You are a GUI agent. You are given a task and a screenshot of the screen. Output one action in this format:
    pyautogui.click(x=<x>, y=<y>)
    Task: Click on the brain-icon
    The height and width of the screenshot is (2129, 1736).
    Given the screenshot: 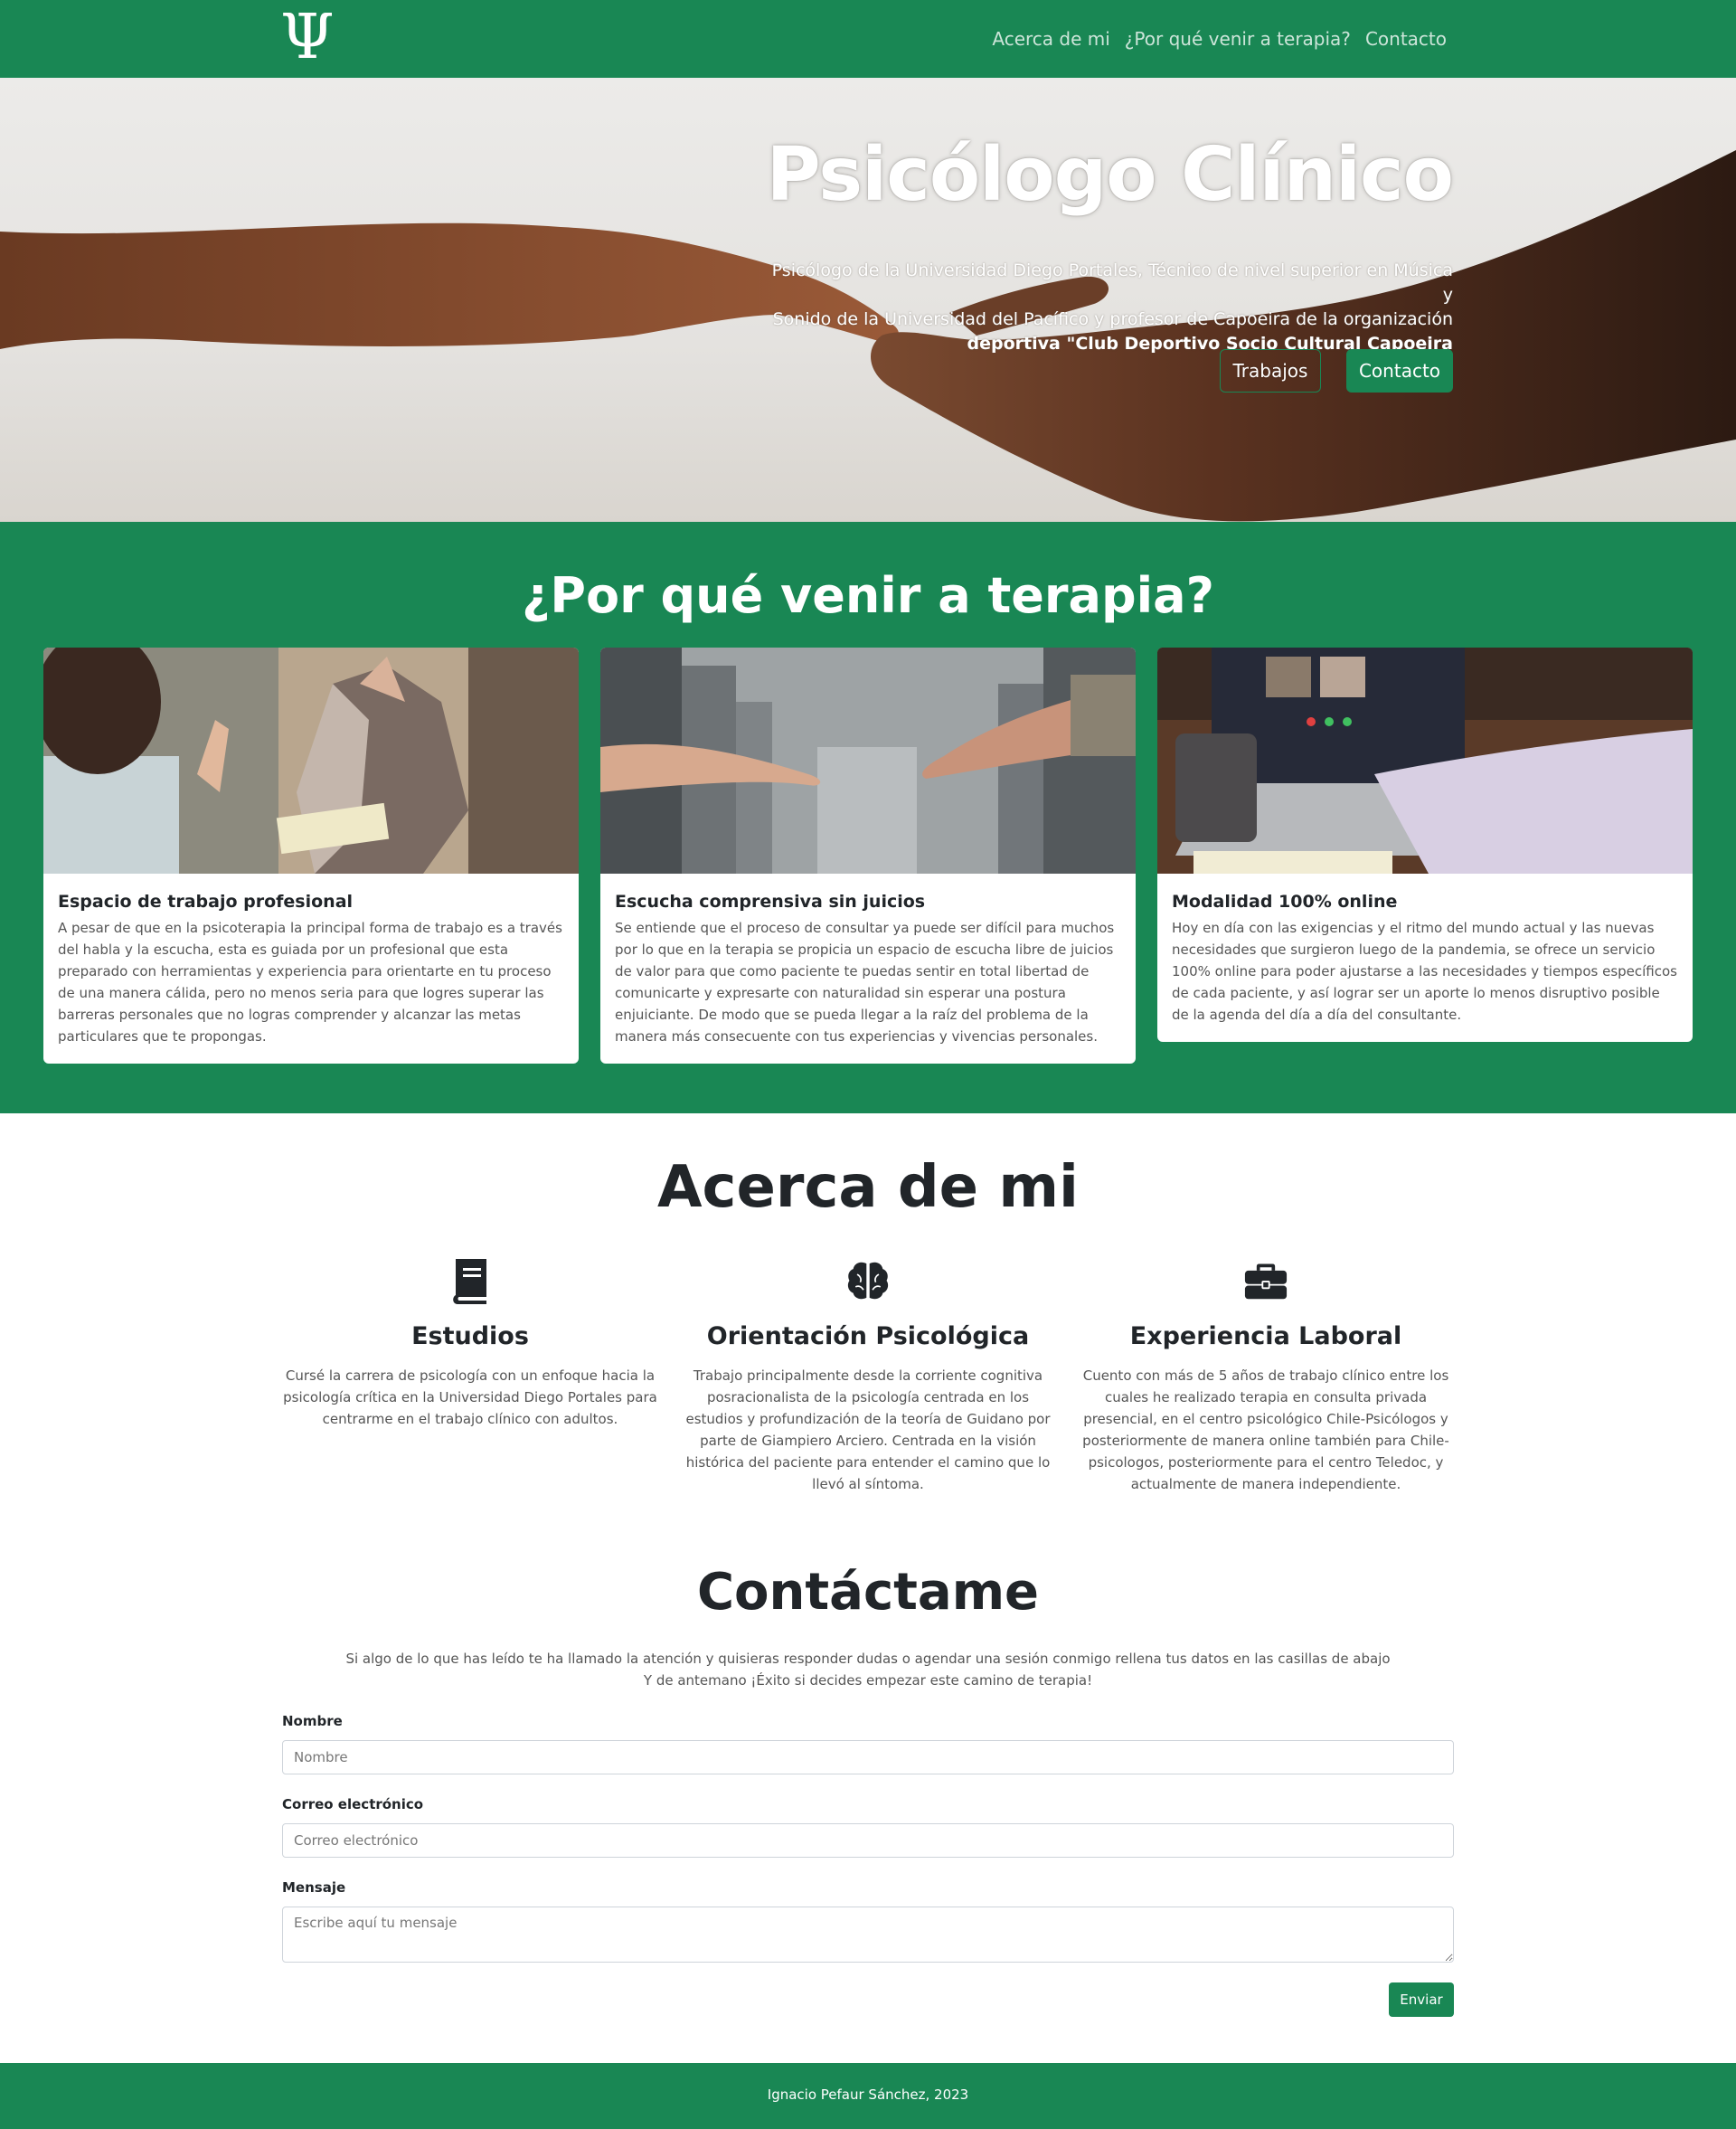 What is the action you would take?
    pyautogui.click(x=868, y=1281)
    